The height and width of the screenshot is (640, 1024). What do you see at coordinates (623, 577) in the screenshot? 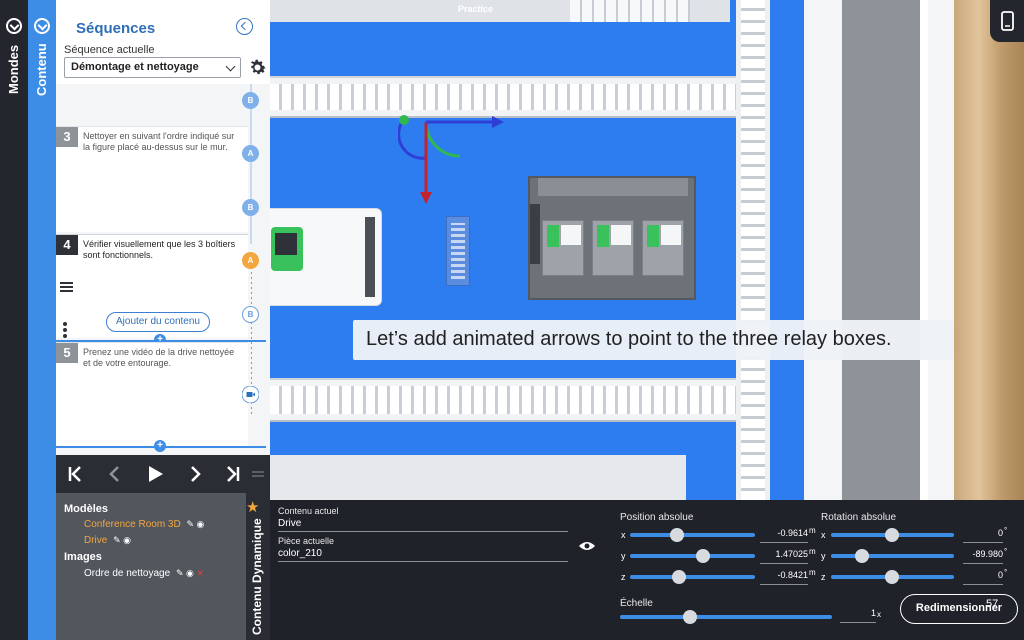
I see `axis-z-label: z` at bounding box center [623, 577].